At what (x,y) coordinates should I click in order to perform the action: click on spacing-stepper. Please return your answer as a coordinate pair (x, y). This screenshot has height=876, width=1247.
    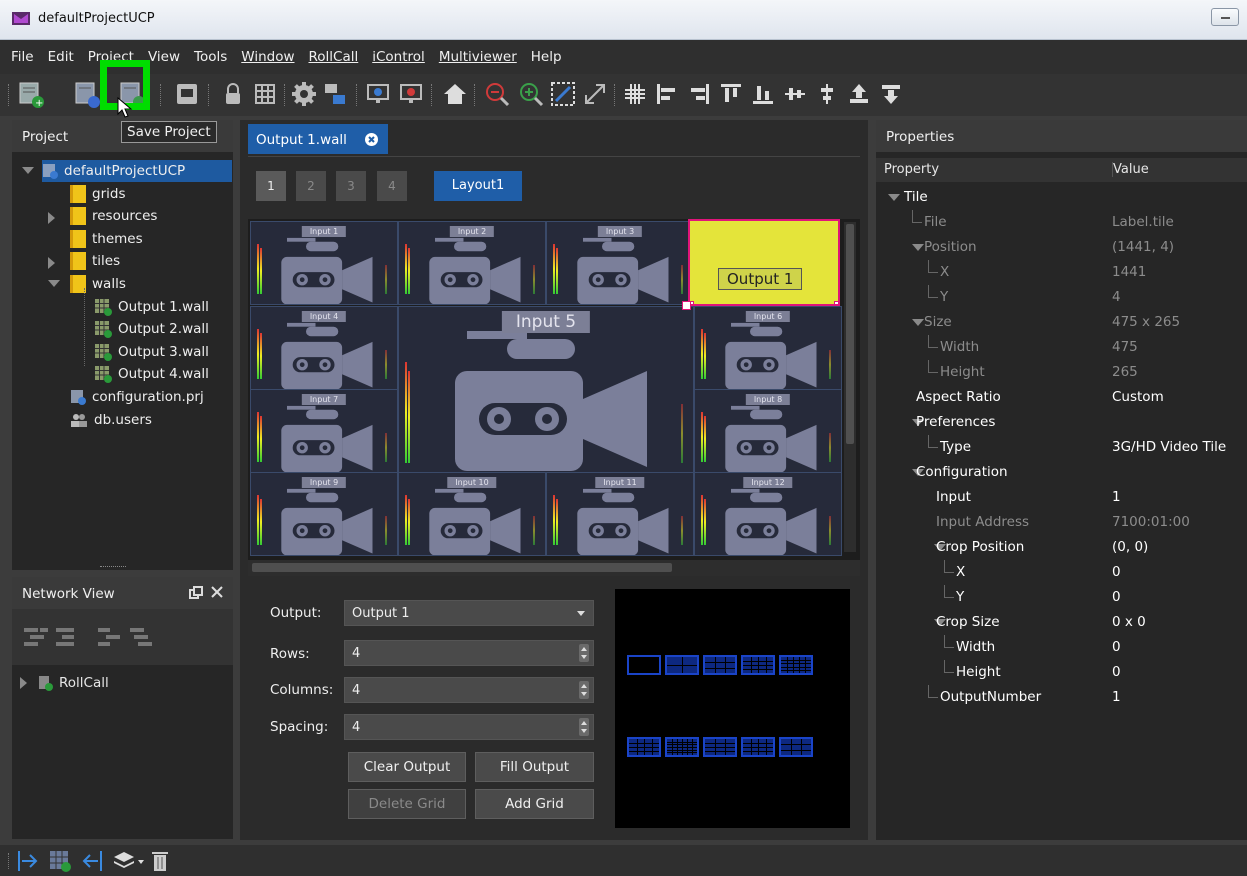
    Looking at the image, I should click on (584, 727).